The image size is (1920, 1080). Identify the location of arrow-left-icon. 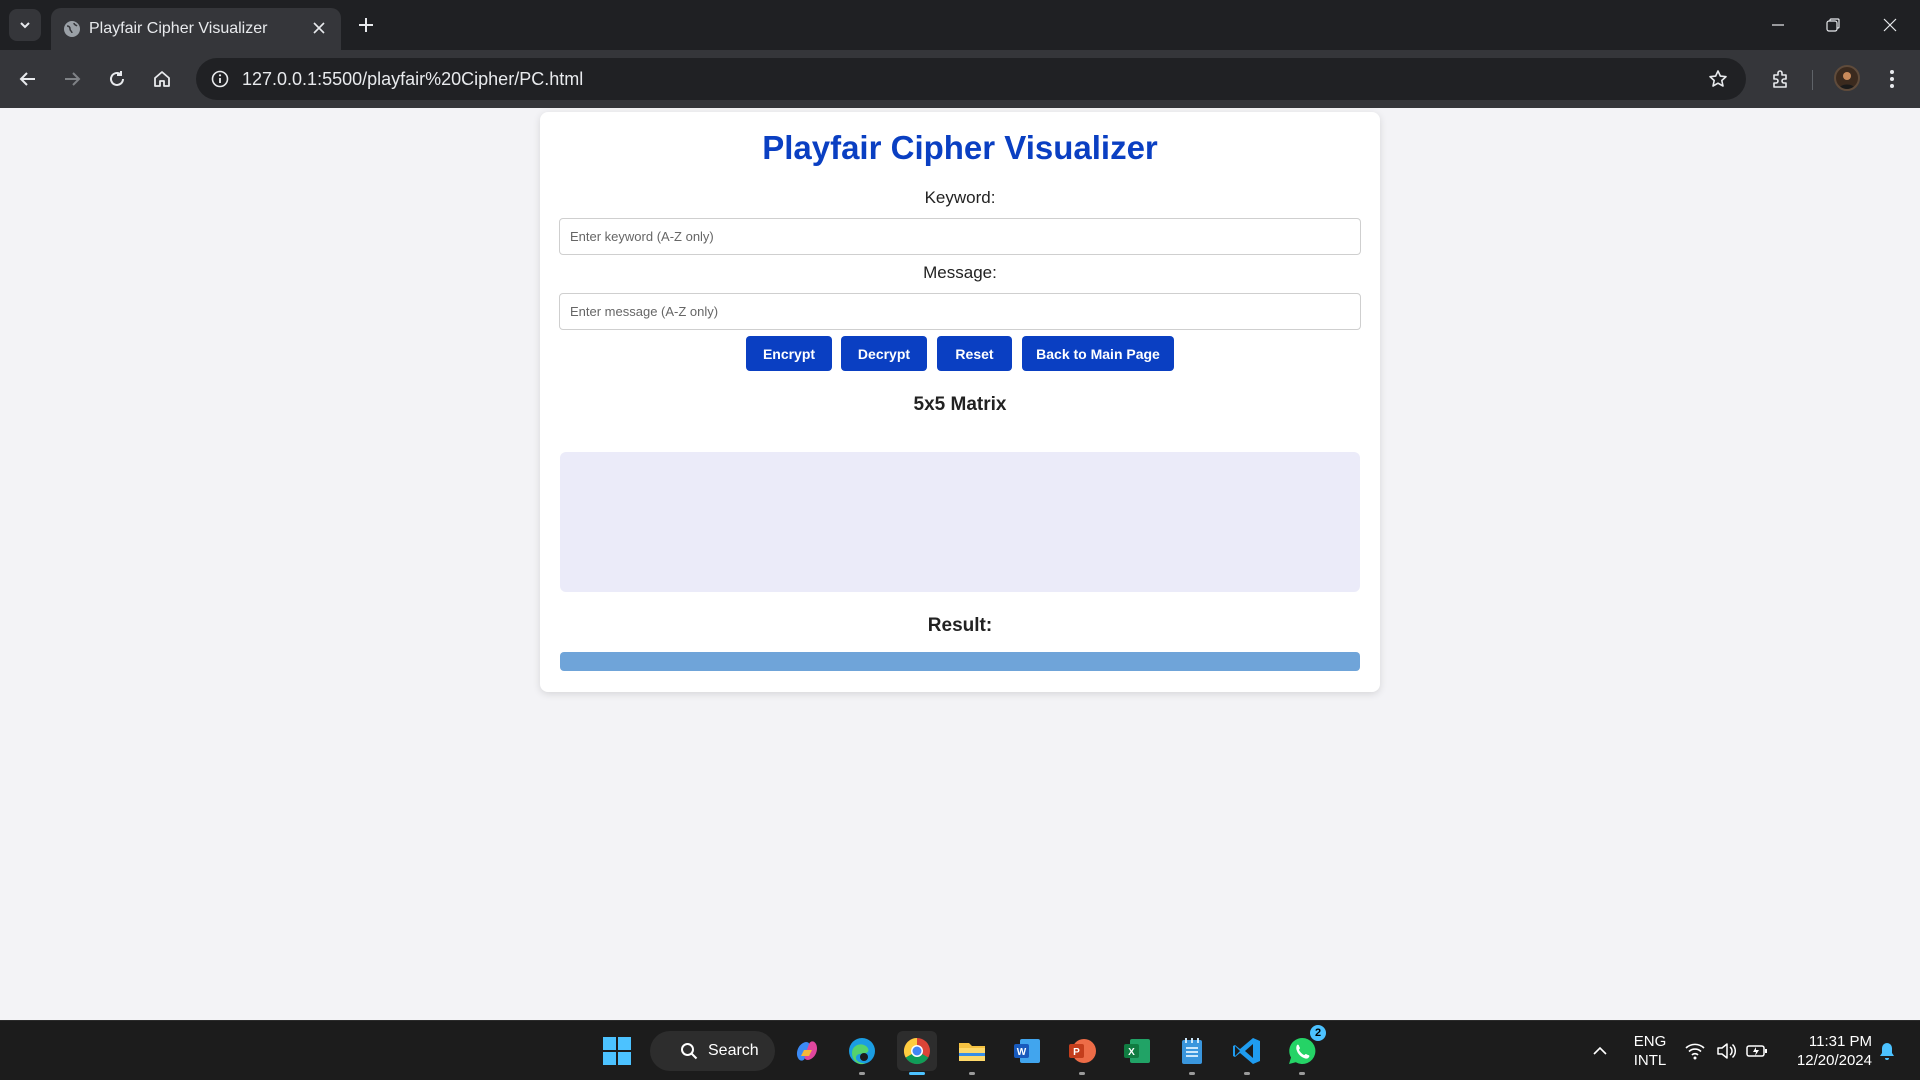
(27, 79).